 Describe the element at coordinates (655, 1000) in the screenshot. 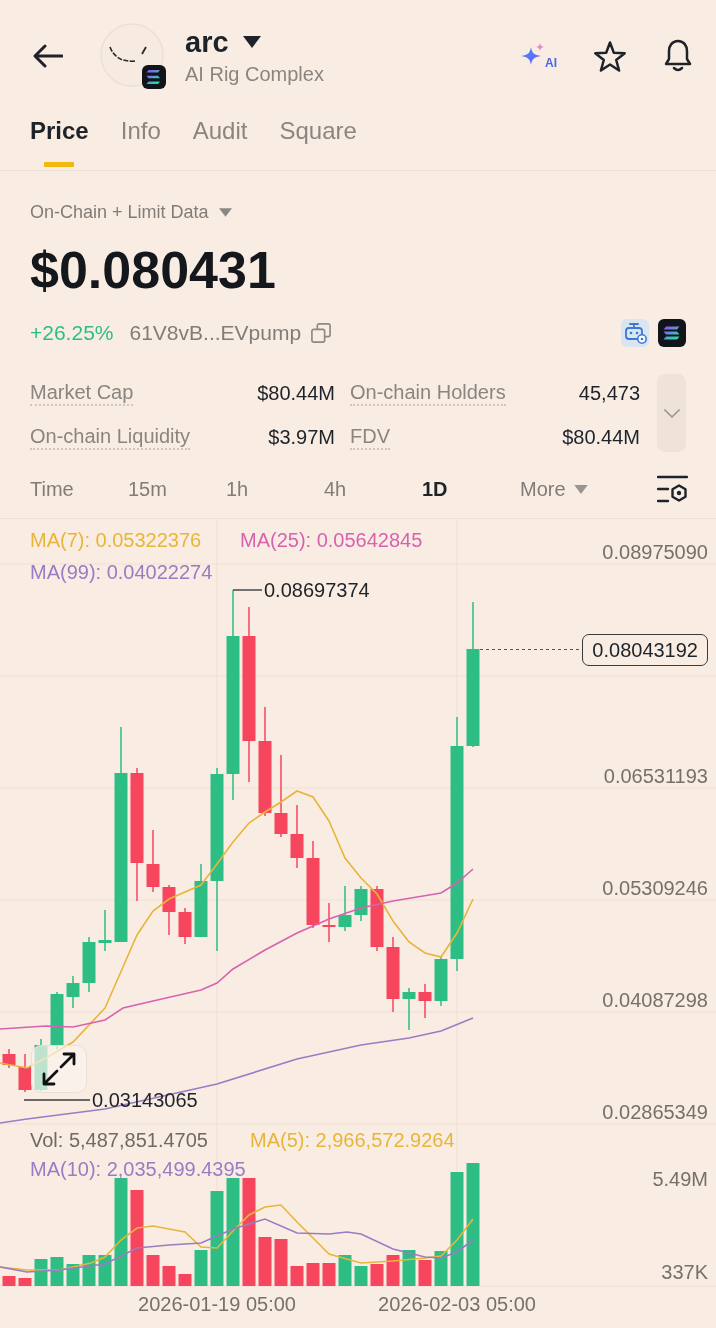

I see `axis-label: 0.04087298` at that location.